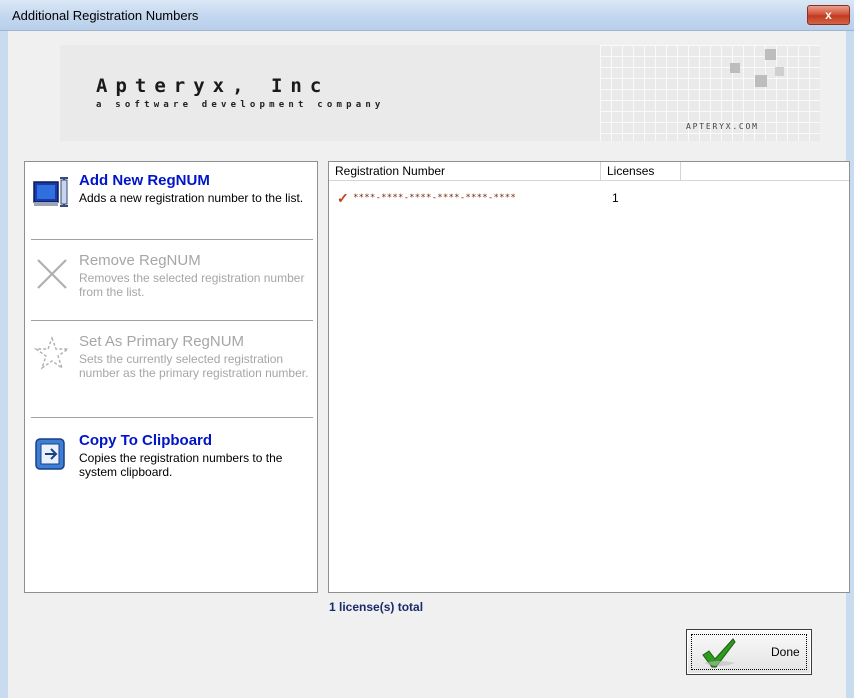 Image resolution: width=854 pixels, height=698 pixels. Describe the element at coordinates (50, 192) in the screenshot. I see `monitor-add-icon` at that location.